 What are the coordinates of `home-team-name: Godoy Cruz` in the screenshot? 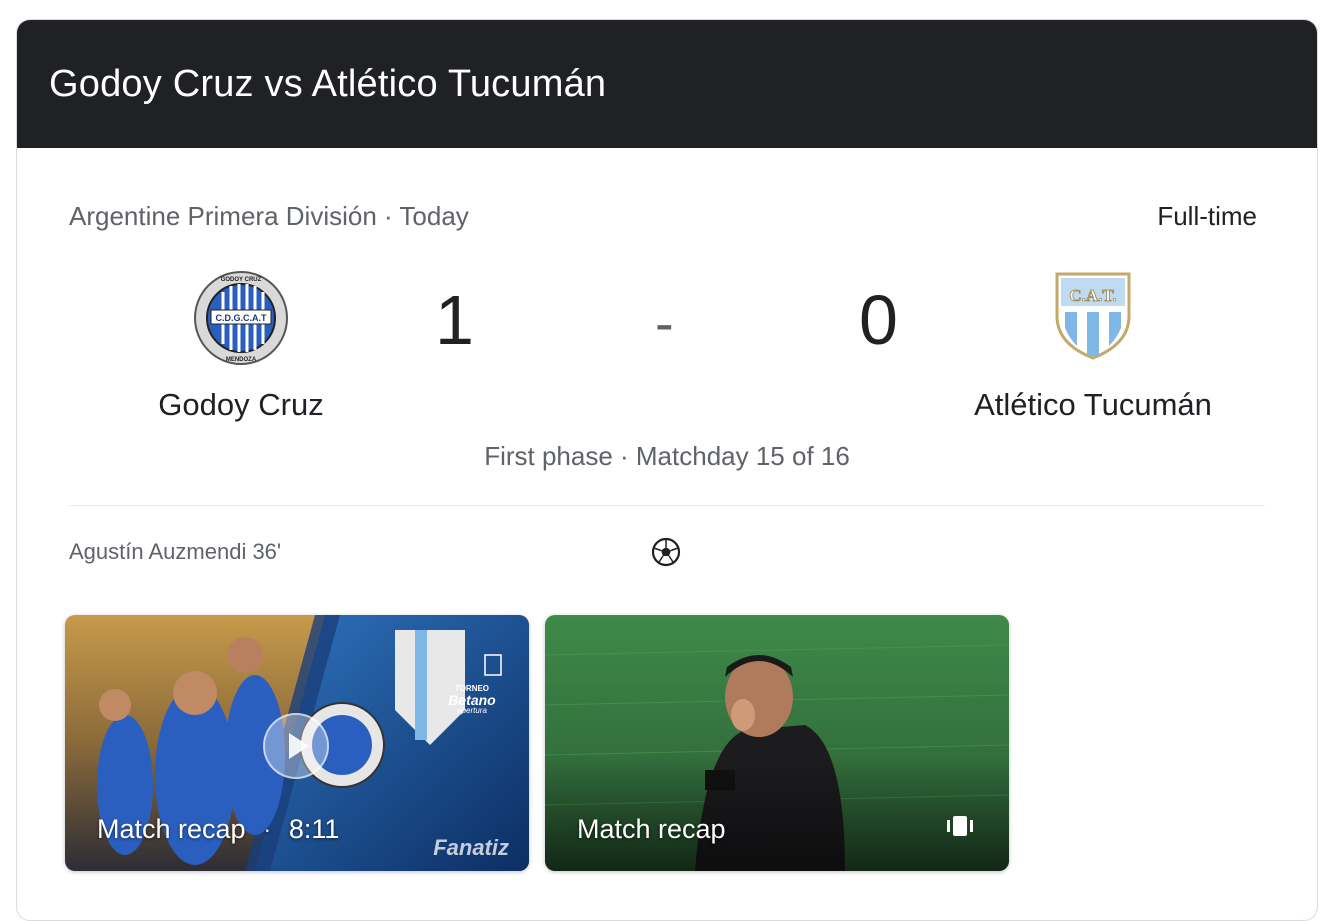 It's located at (241, 405).